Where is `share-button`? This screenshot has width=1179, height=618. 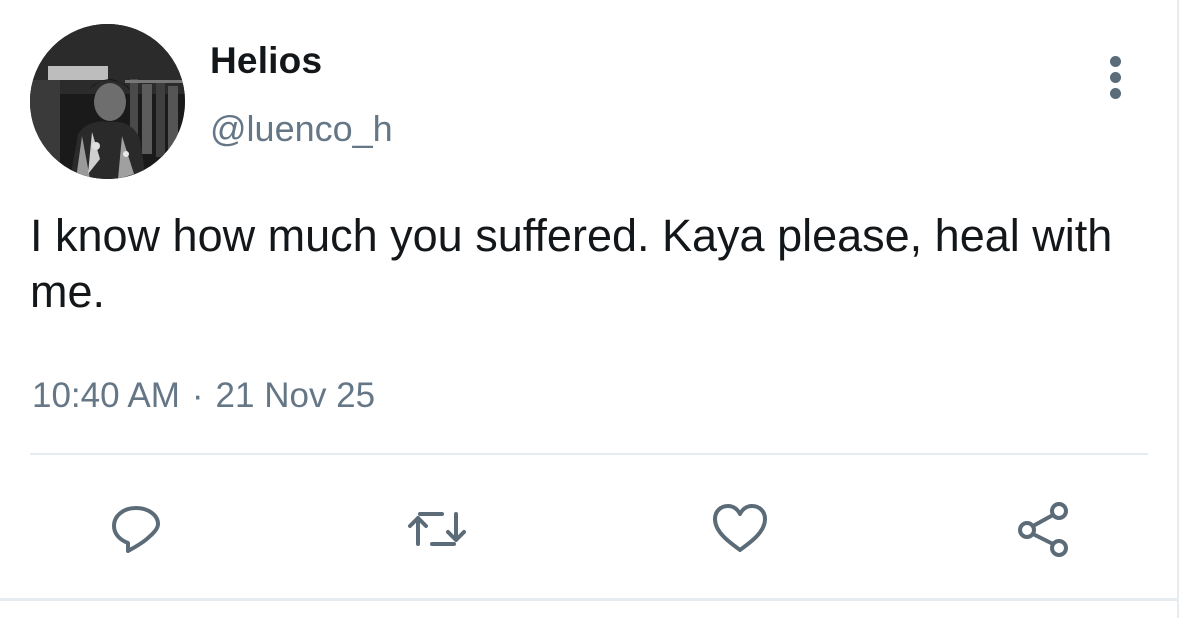
share-button is located at coordinates (1044, 529).